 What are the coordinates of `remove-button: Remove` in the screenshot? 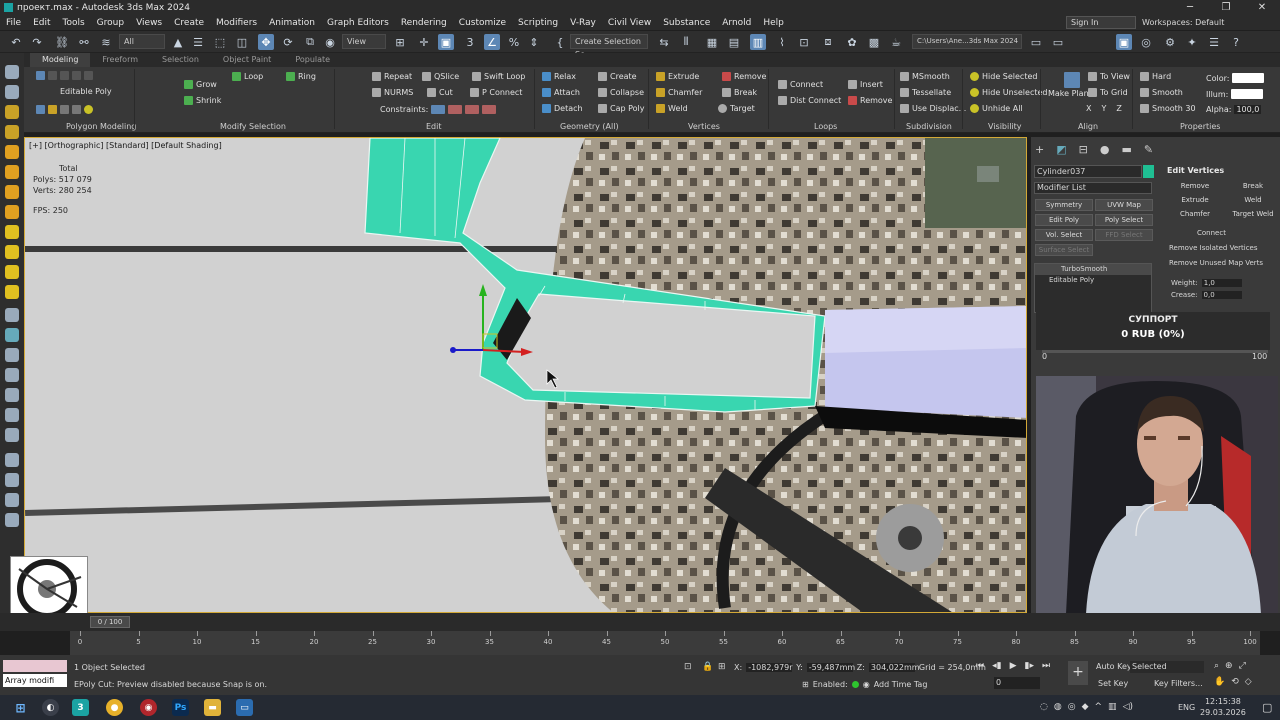 It's located at (744, 76).